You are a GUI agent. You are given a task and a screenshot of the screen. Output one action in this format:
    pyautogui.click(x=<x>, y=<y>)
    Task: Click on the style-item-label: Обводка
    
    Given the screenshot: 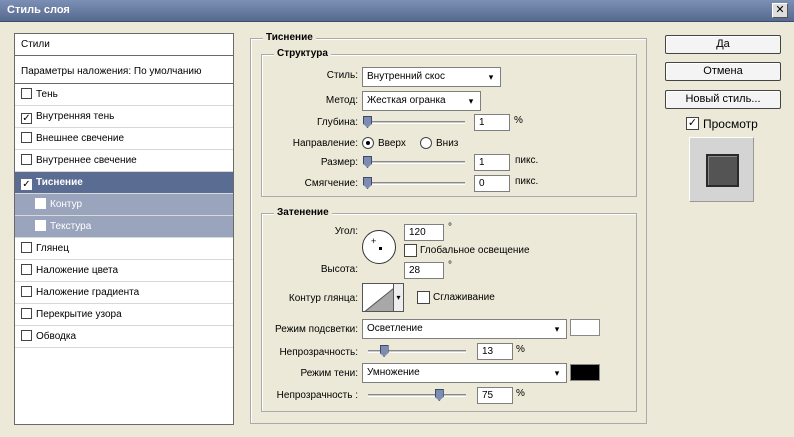 What is the action you would take?
    pyautogui.click(x=56, y=336)
    